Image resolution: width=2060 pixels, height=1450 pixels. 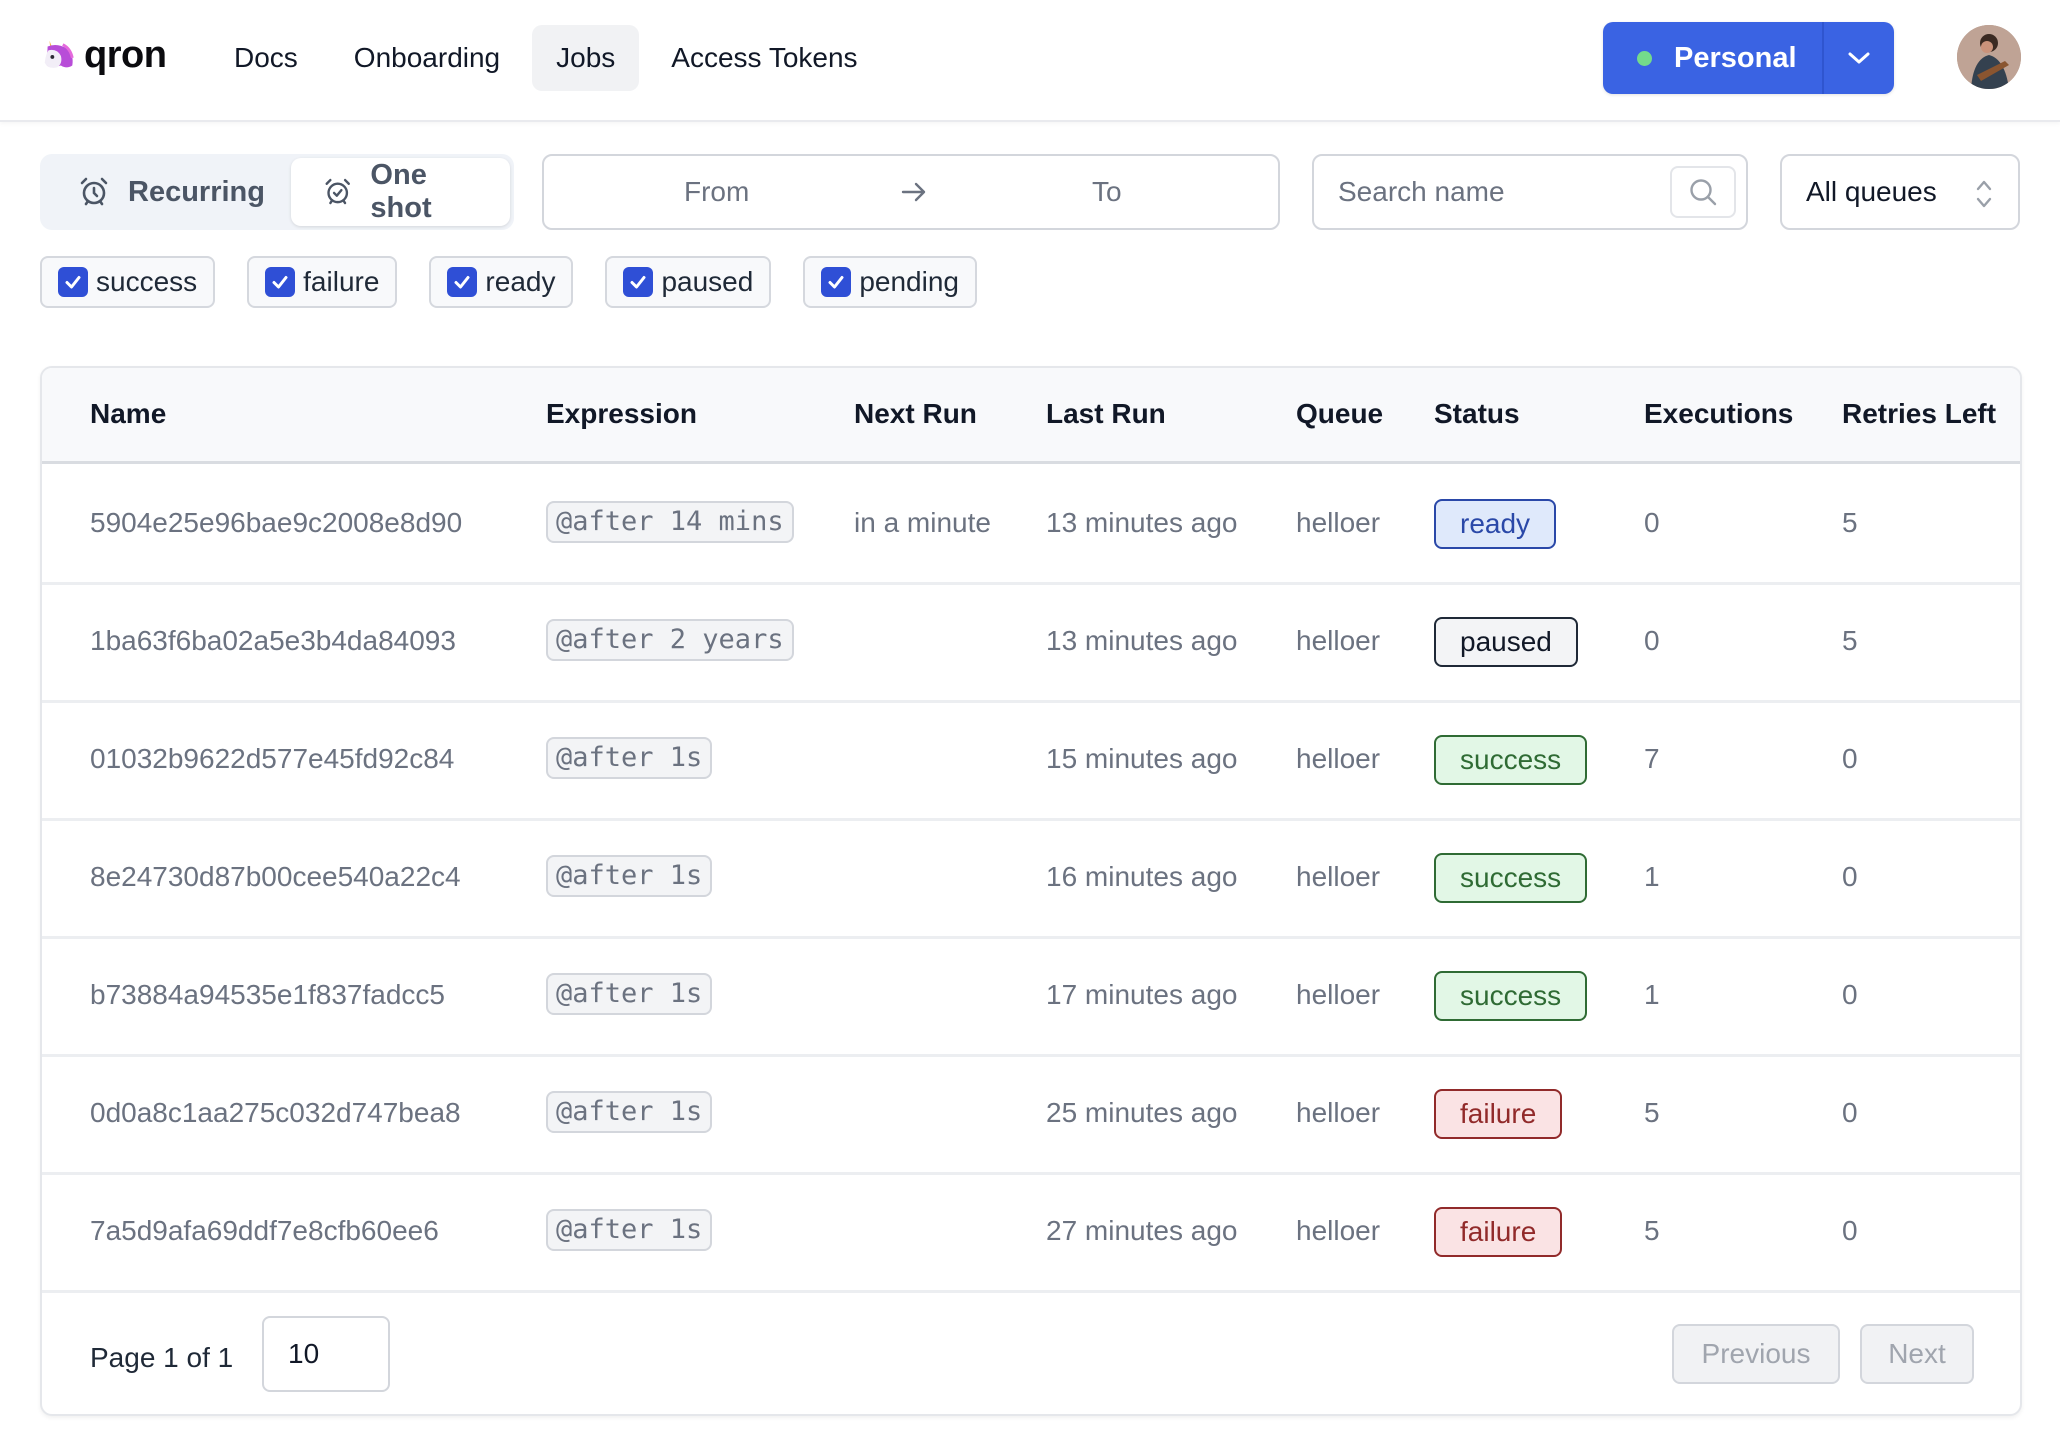 What do you see at coordinates (1735, 57) in the screenshot?
I see `workspace-label: Personal` at bounding box center [1735, 57].